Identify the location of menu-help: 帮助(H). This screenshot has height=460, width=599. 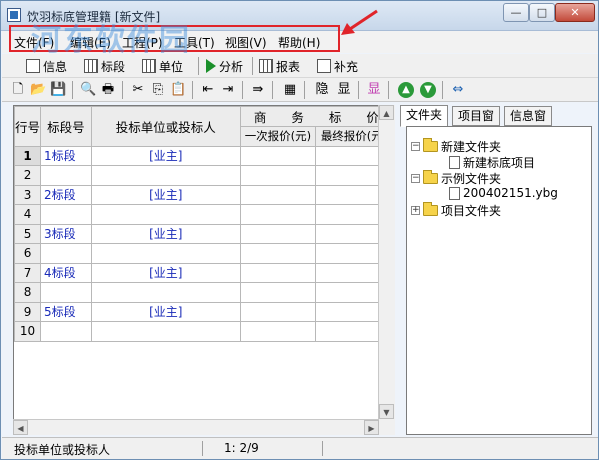
(299, 42).